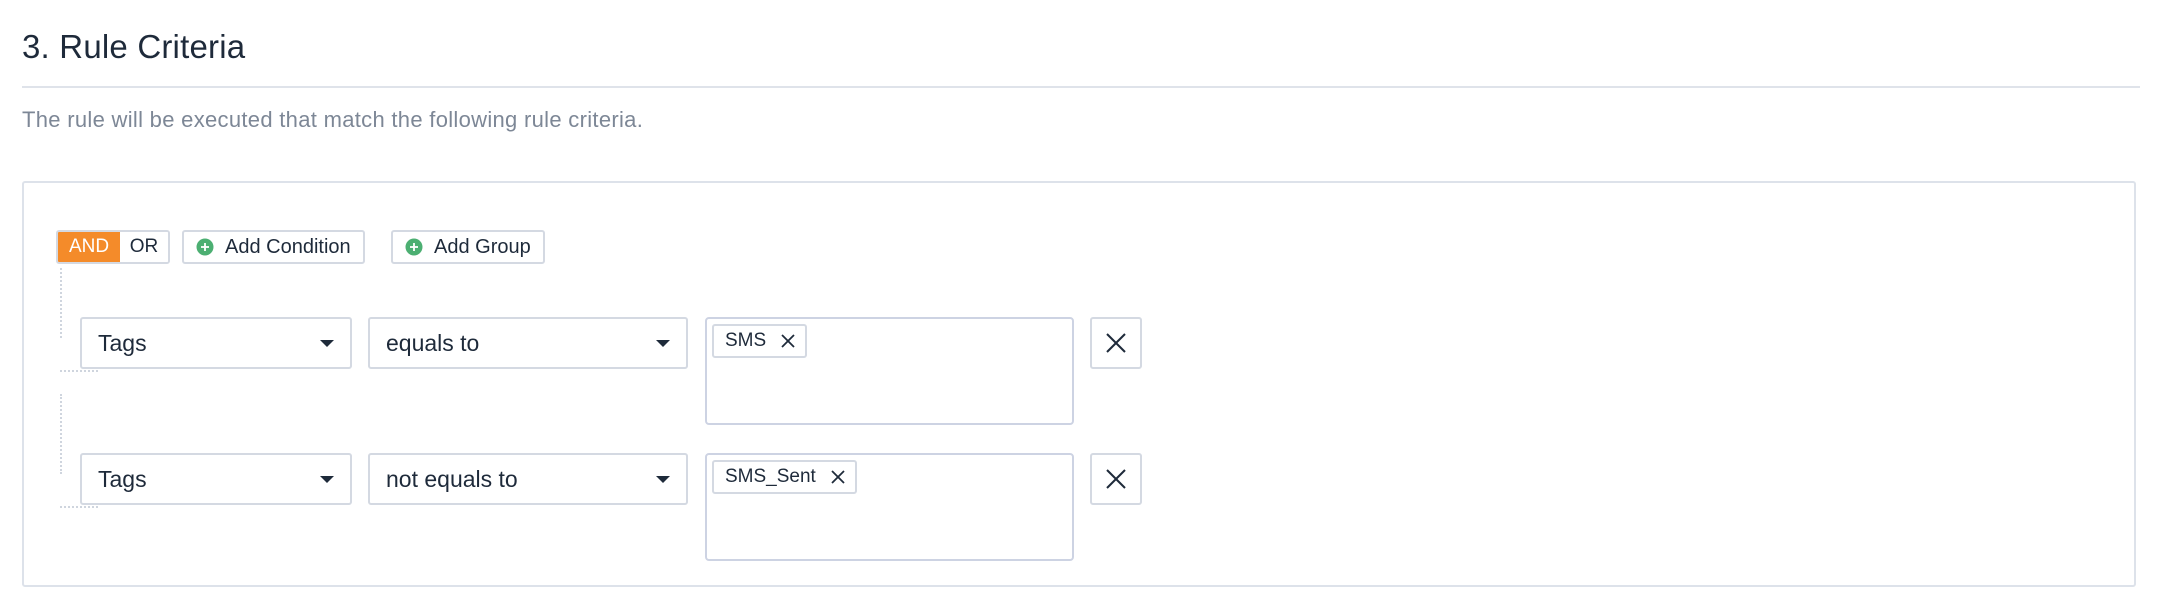  What do you see at coordinates (452, 478) in the screenshot?
I see `operator-select-value: not equals to` at bounding box center [452, 478].